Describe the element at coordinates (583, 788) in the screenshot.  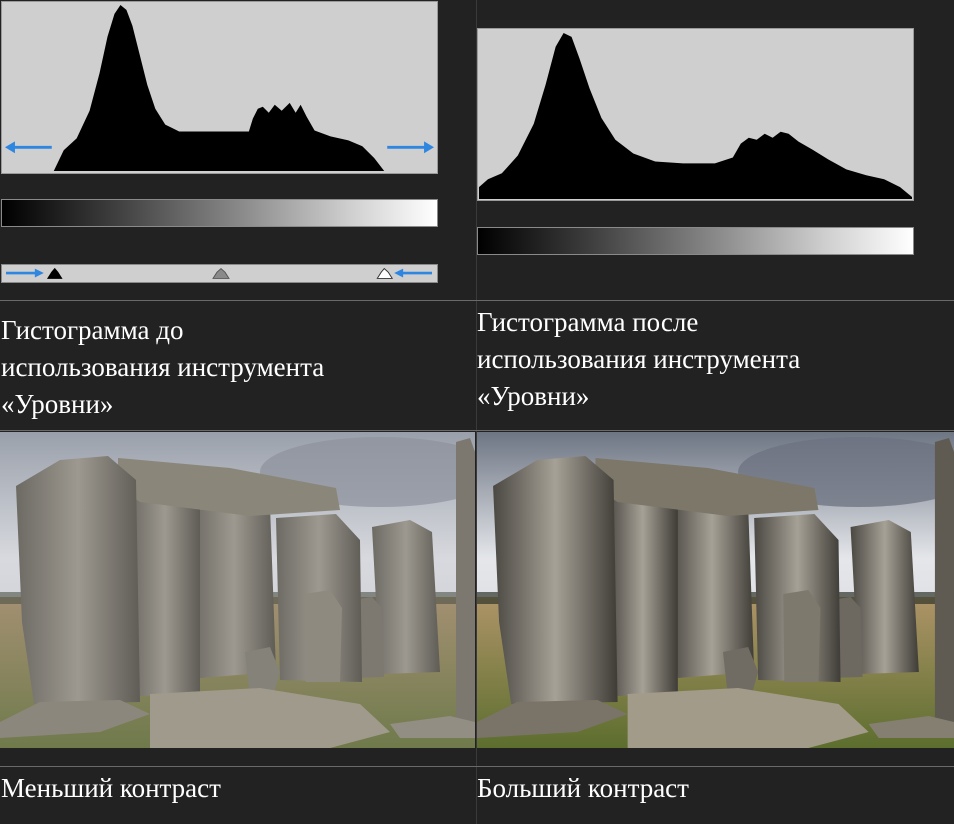
I see `caption-high-contrast: Больший контраст` at that location.